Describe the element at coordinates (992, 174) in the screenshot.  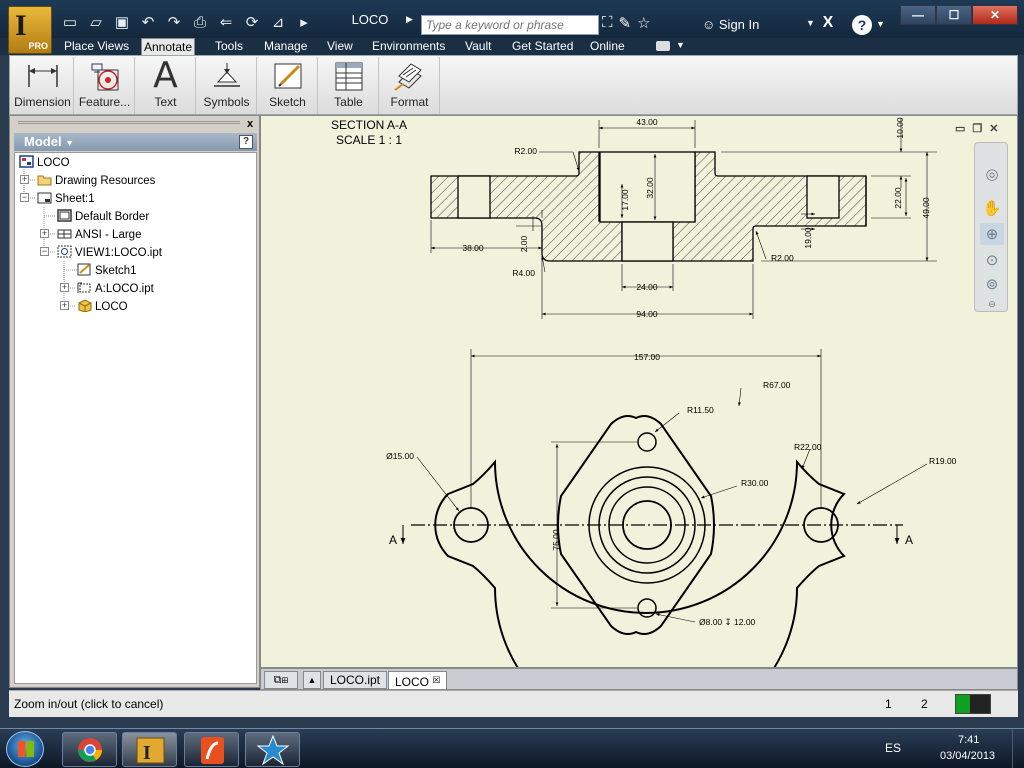
I see `steering-wheel-icon: ◎` at that location.